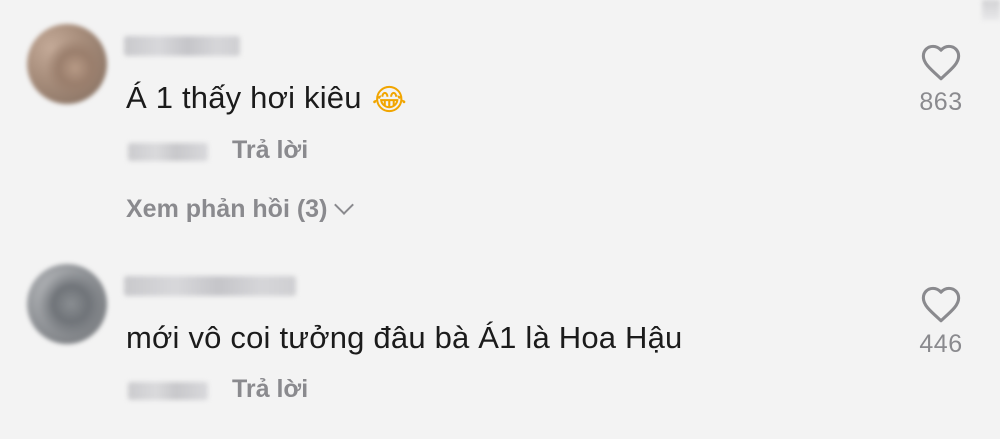 The width and height of the screenshot is (1000, 439). I want to click on laughing-emoji: 😂, so click(389, 100).